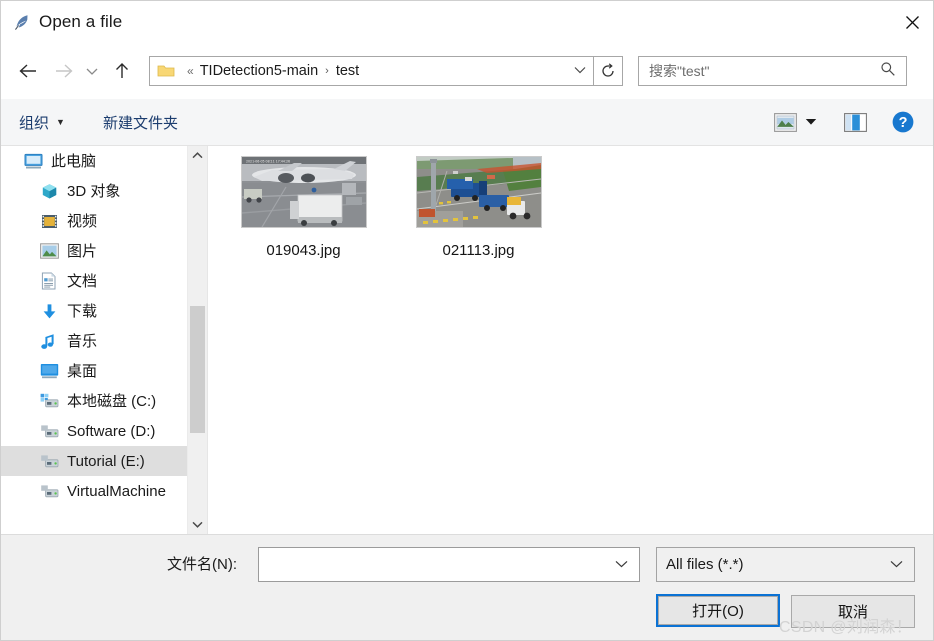 The image size is (934, 641). I want to click on documents-icon, so click(49, 281).